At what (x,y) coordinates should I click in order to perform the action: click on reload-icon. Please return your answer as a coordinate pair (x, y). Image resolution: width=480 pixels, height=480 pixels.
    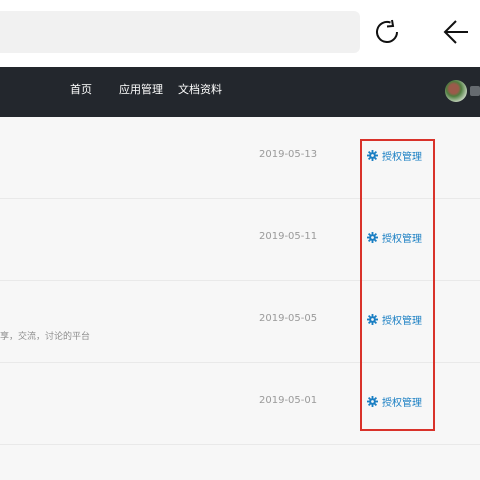
    Looking at the image, I should click on (387, 31).